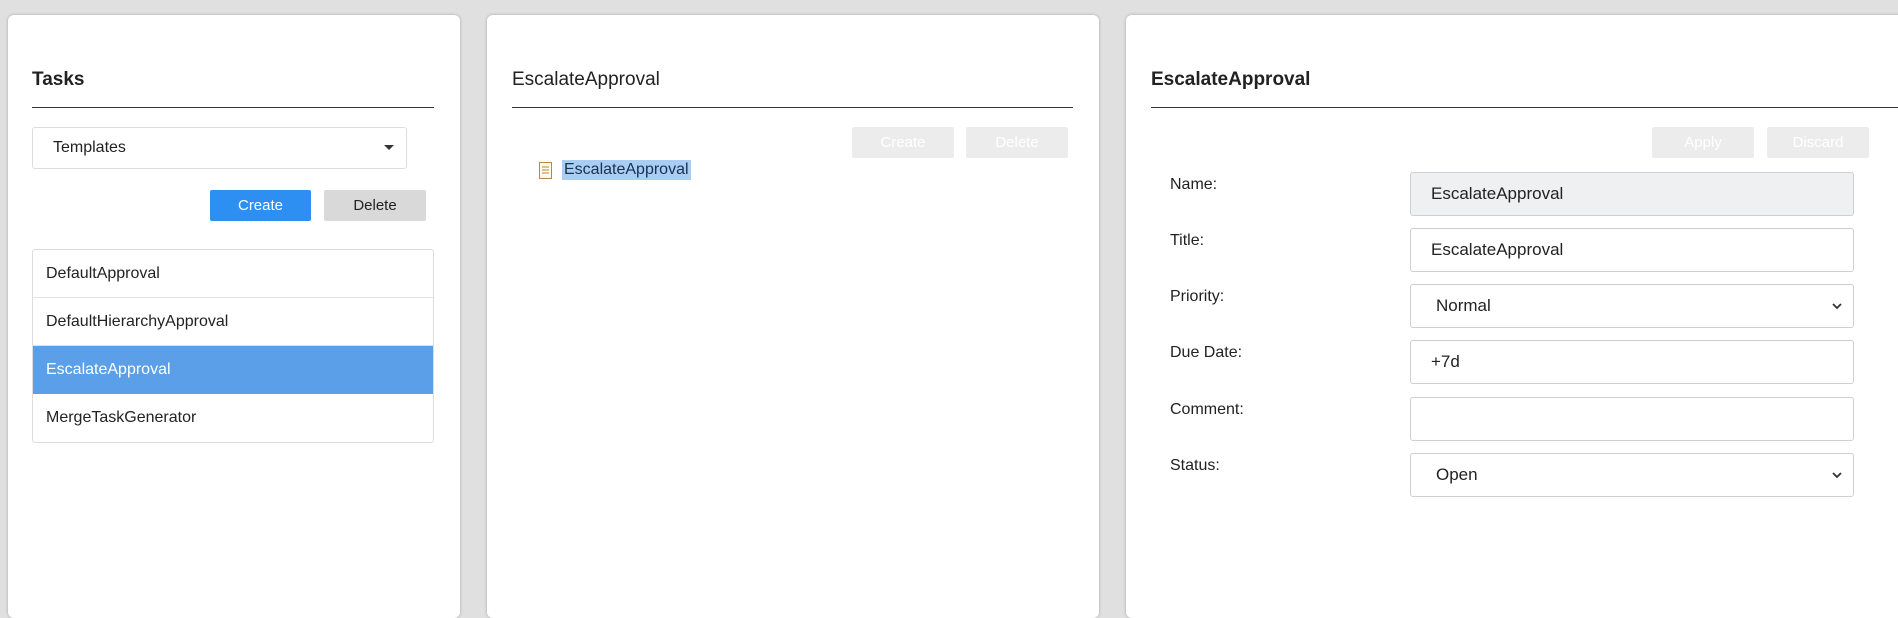 The image size is (1898, 618). What do you see at coordinates (1632, 419) in the screenshot?
I see `comment-field` at bounding box center [1632, 419].